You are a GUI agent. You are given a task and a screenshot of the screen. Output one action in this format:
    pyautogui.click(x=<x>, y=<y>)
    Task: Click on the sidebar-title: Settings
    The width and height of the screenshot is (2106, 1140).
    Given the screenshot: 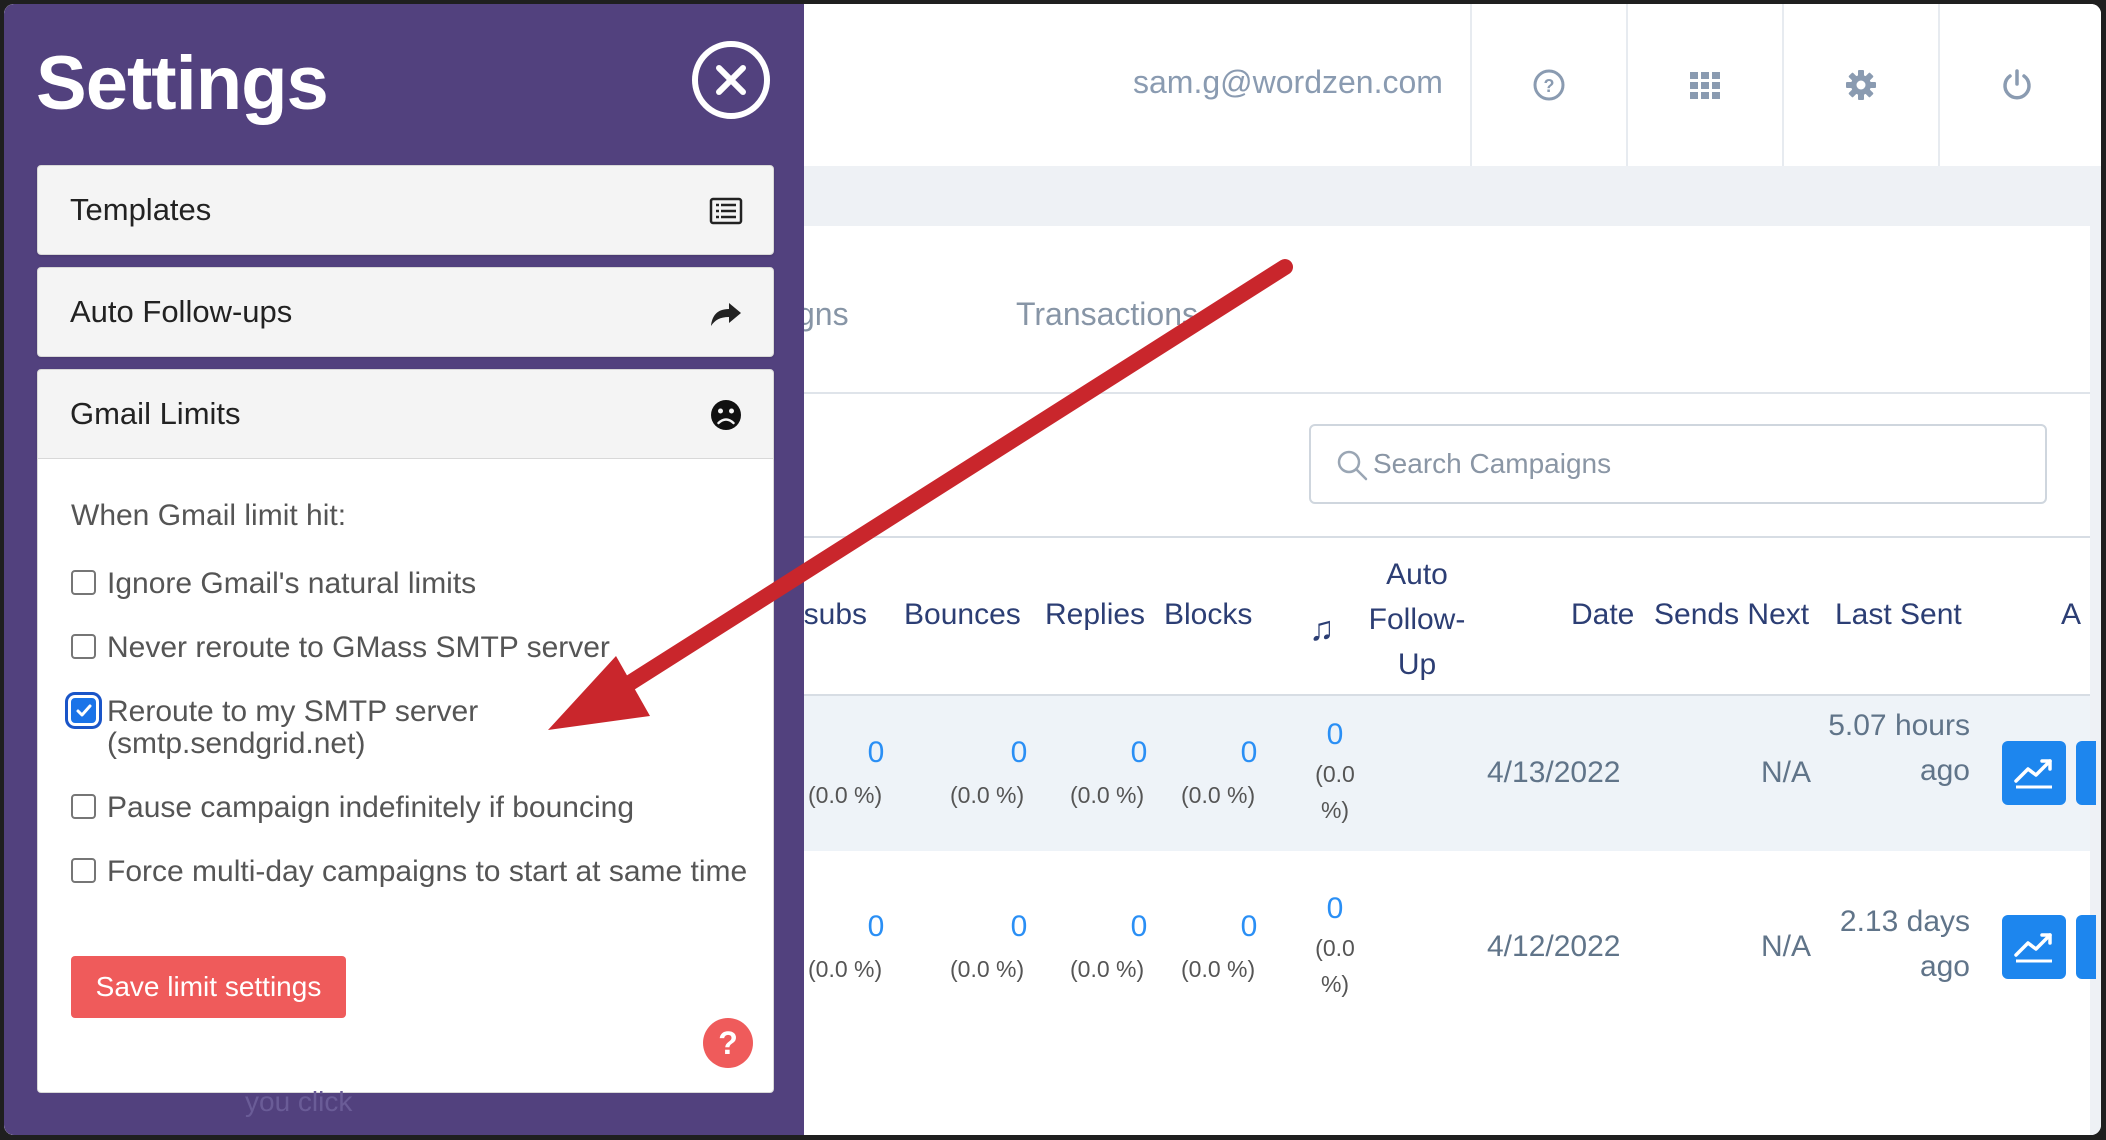 What is the action you would take?
    pyautogui.click(x=182, y=83)
    